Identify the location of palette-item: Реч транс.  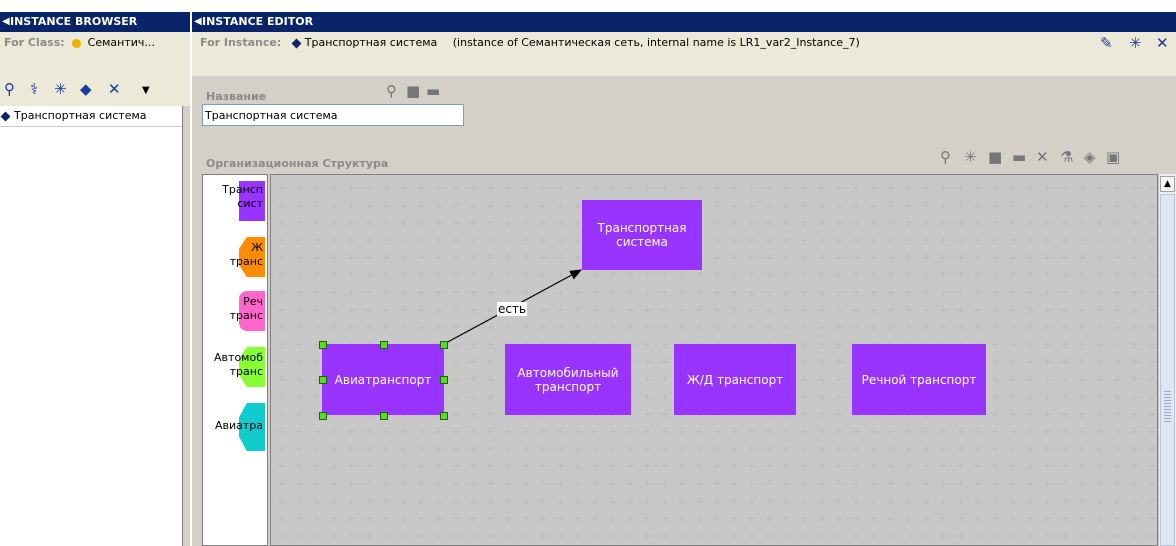
(234, 315).